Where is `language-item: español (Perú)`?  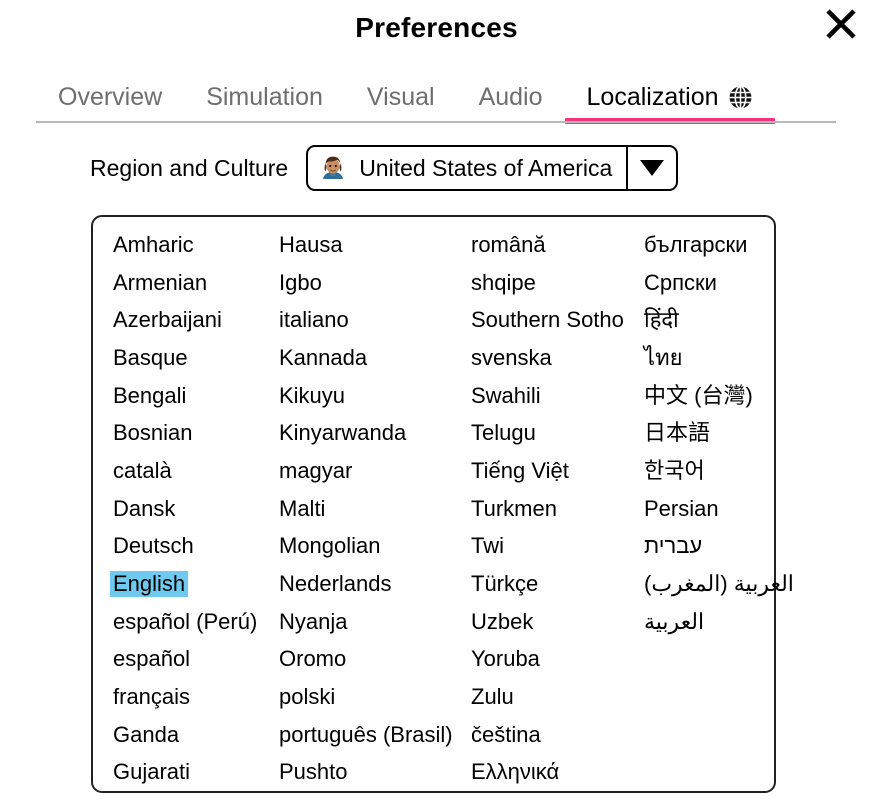 language-item: español (Perú) is located at coordinates (193, 622).